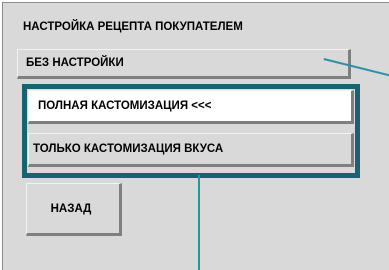 Image resolution: width=389 pixels, height=270 pixels. What do you see at coordinates (184, 64) in the screenshot?
I see `no-customization-button: БЕЗ НАСТРОЙКИ` at bounding box center [184, 64].